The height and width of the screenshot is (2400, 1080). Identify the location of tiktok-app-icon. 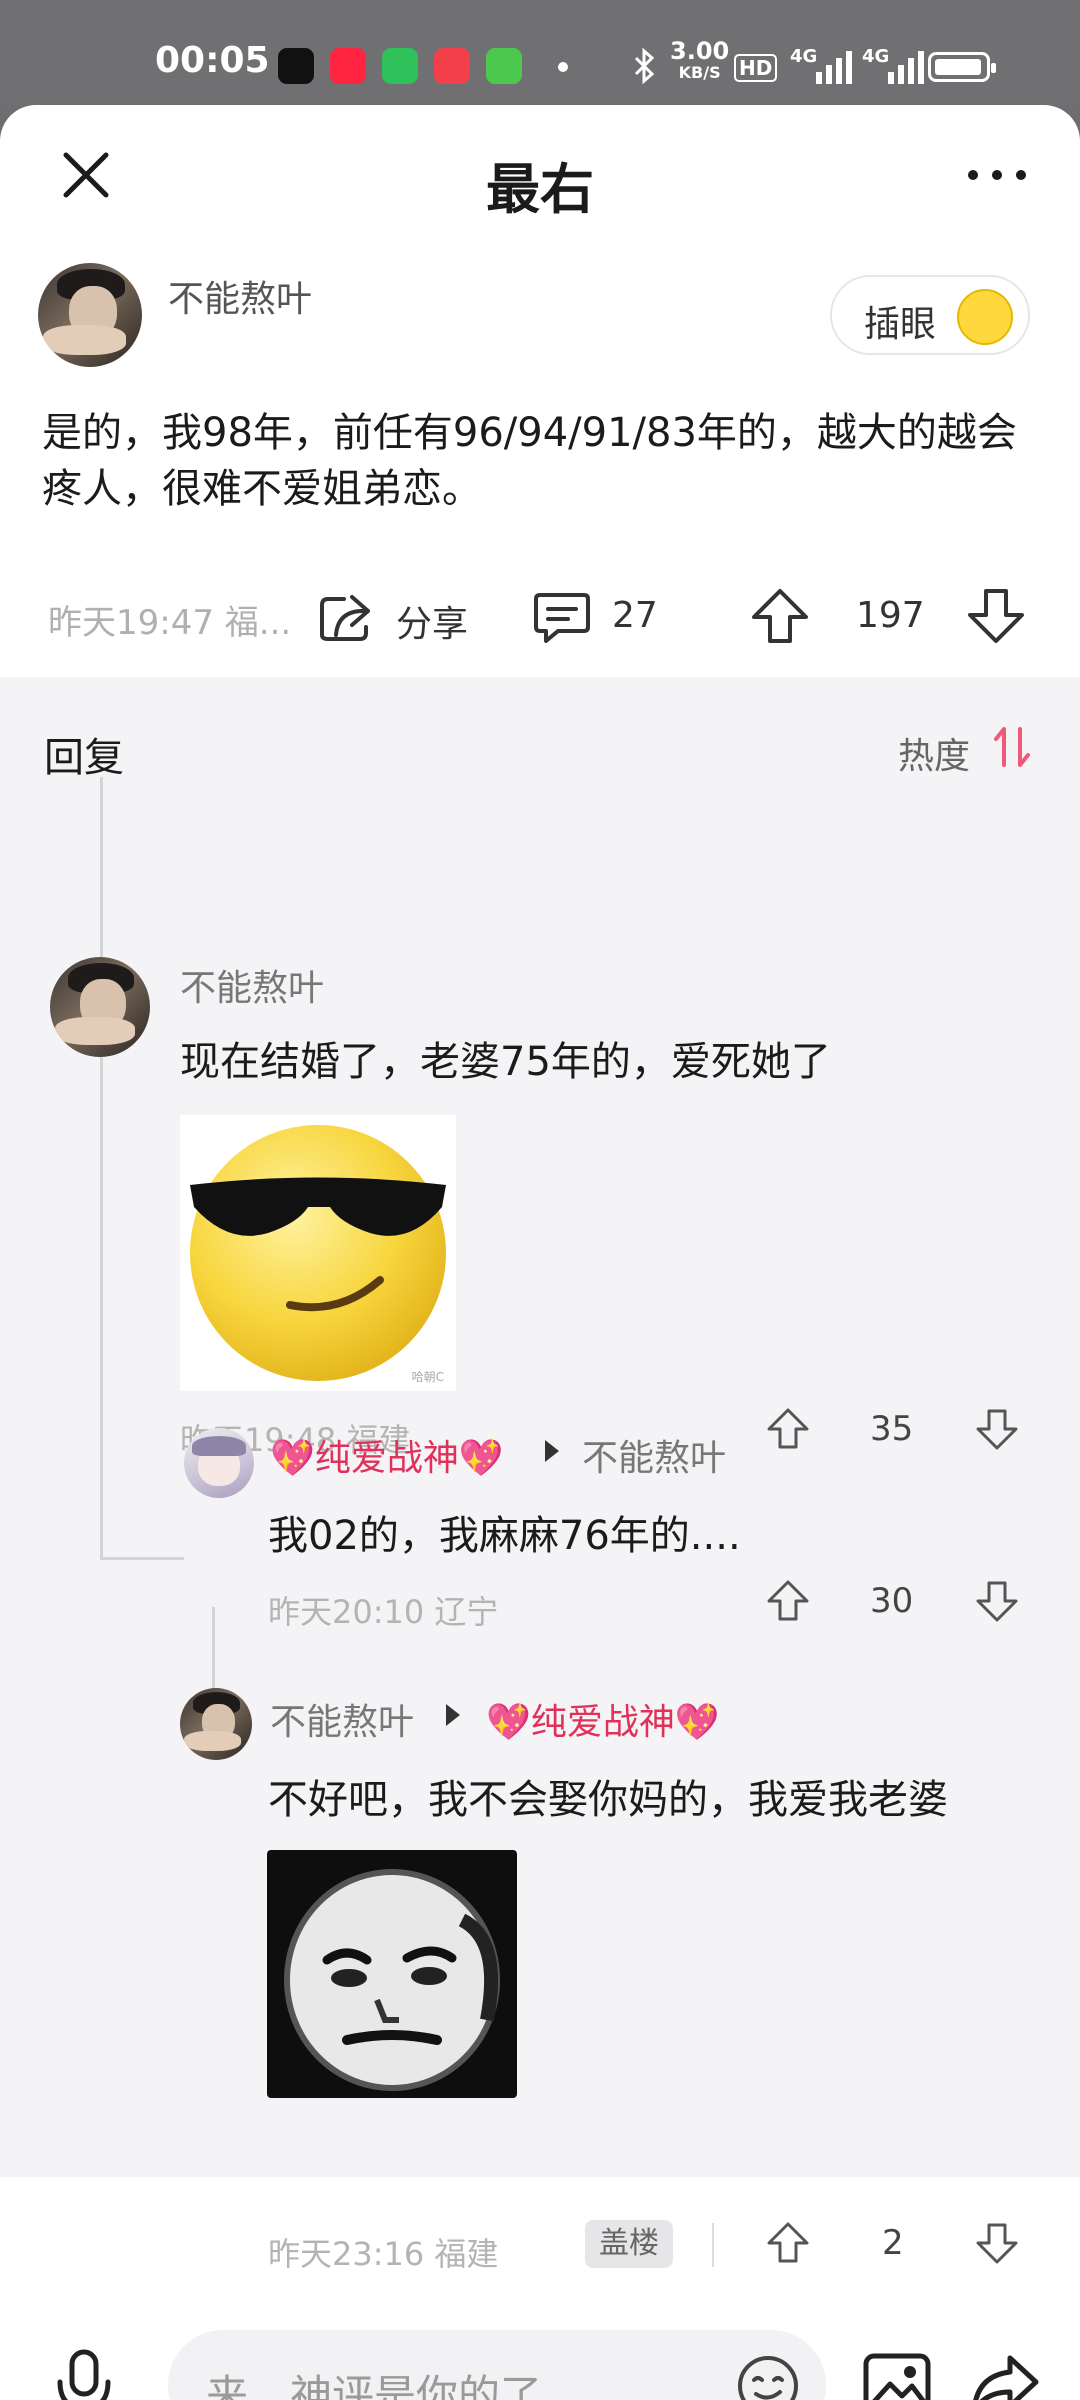
(296, 66).